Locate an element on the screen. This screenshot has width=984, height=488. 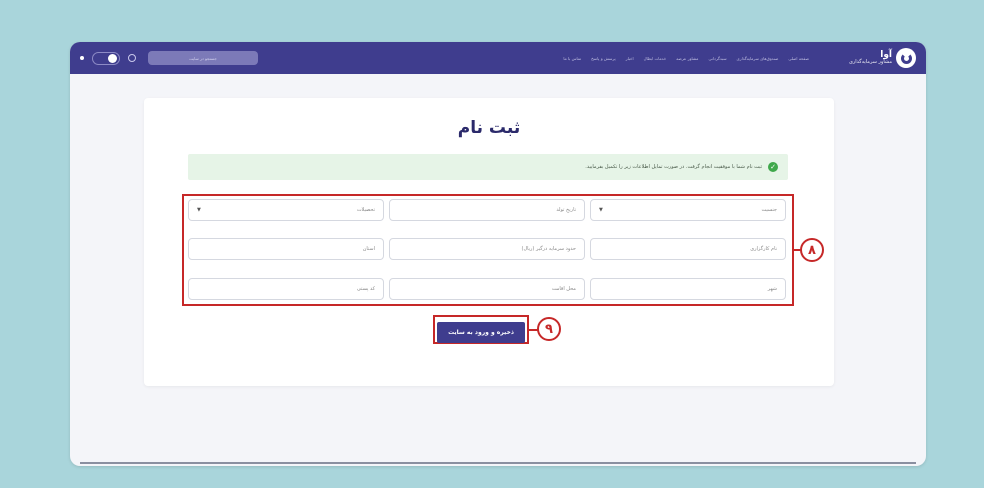
save-highlight-frame: ذخیره و ورود به سایت is located at coordinates (481, 329).